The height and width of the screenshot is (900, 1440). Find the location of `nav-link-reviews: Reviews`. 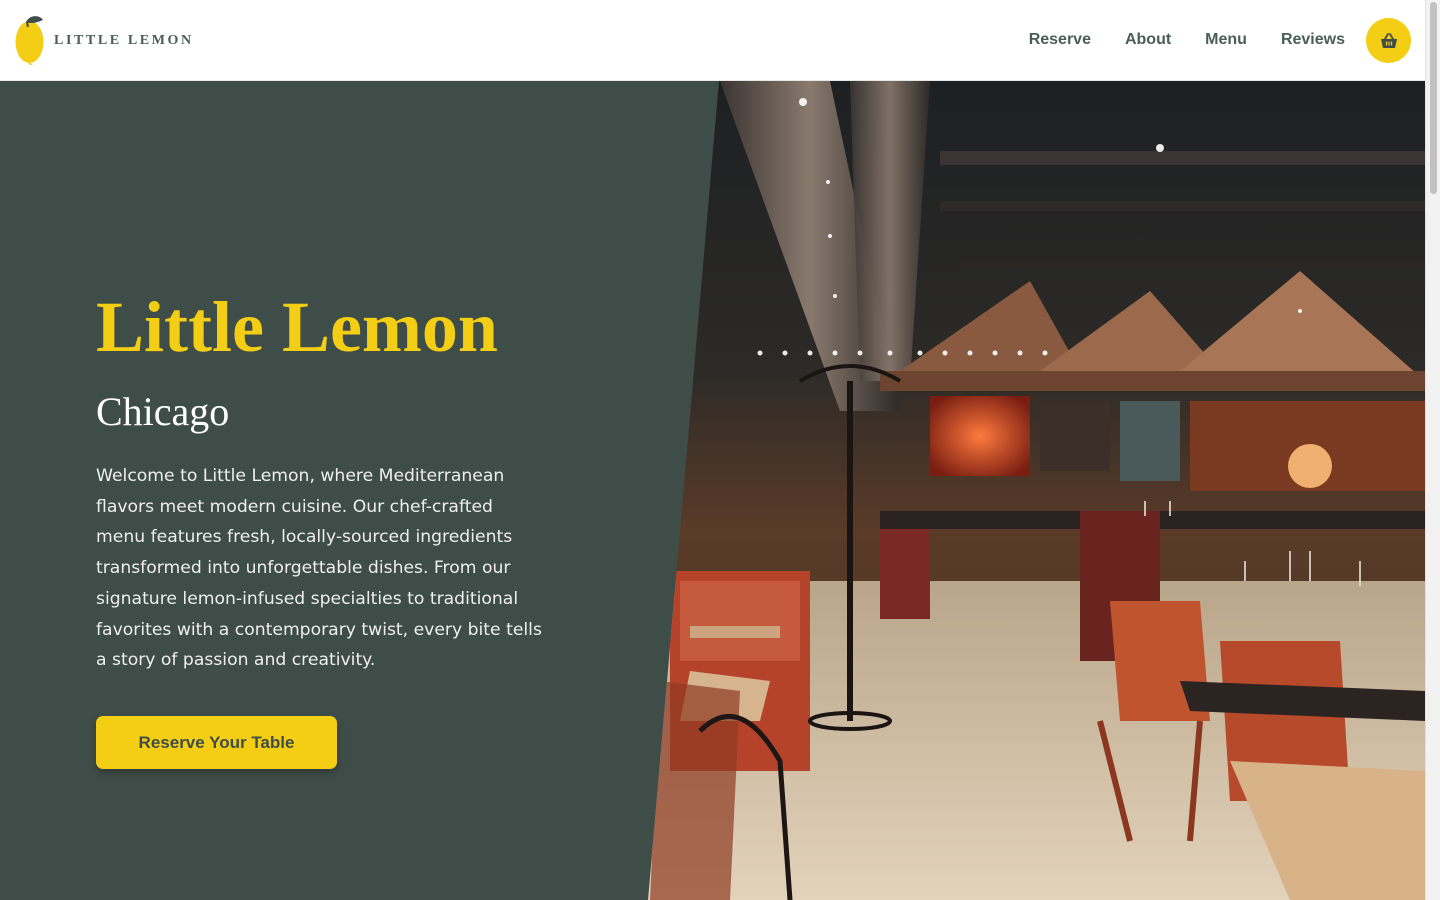

nav-link-reviews: Reviews is located at coordinates (1313, 40).